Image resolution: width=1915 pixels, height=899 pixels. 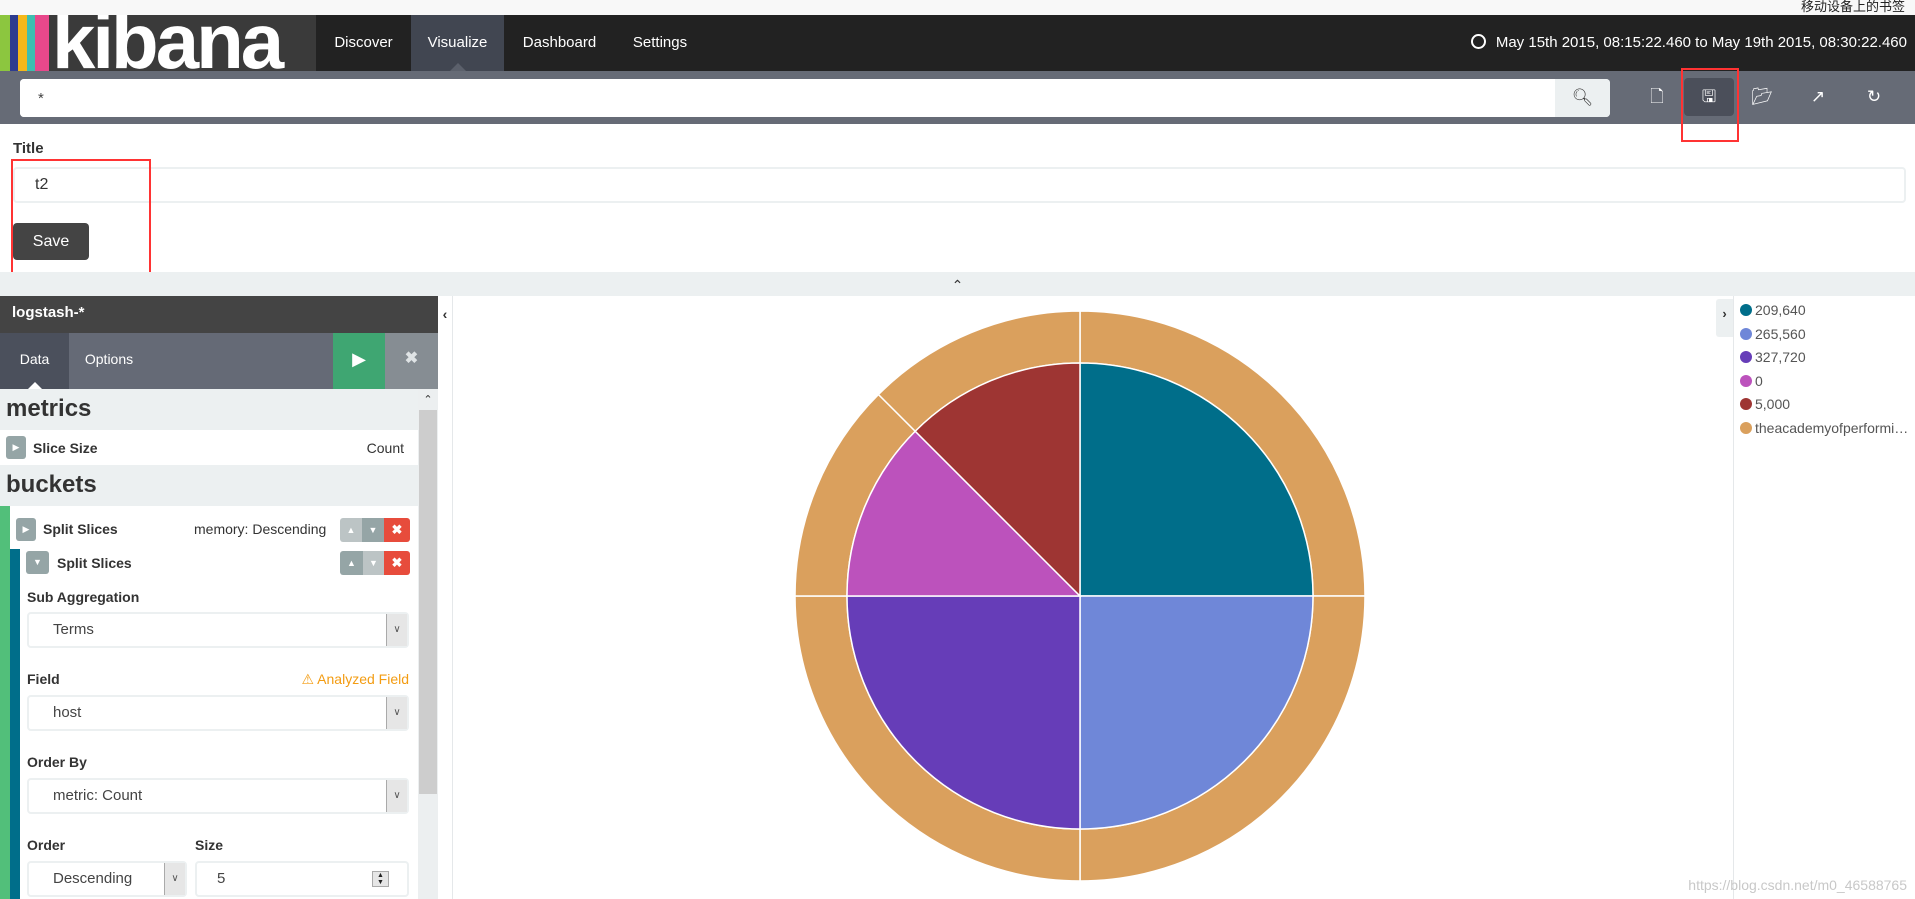 I want to click on clock-icon, so click(x=1478, y=41).